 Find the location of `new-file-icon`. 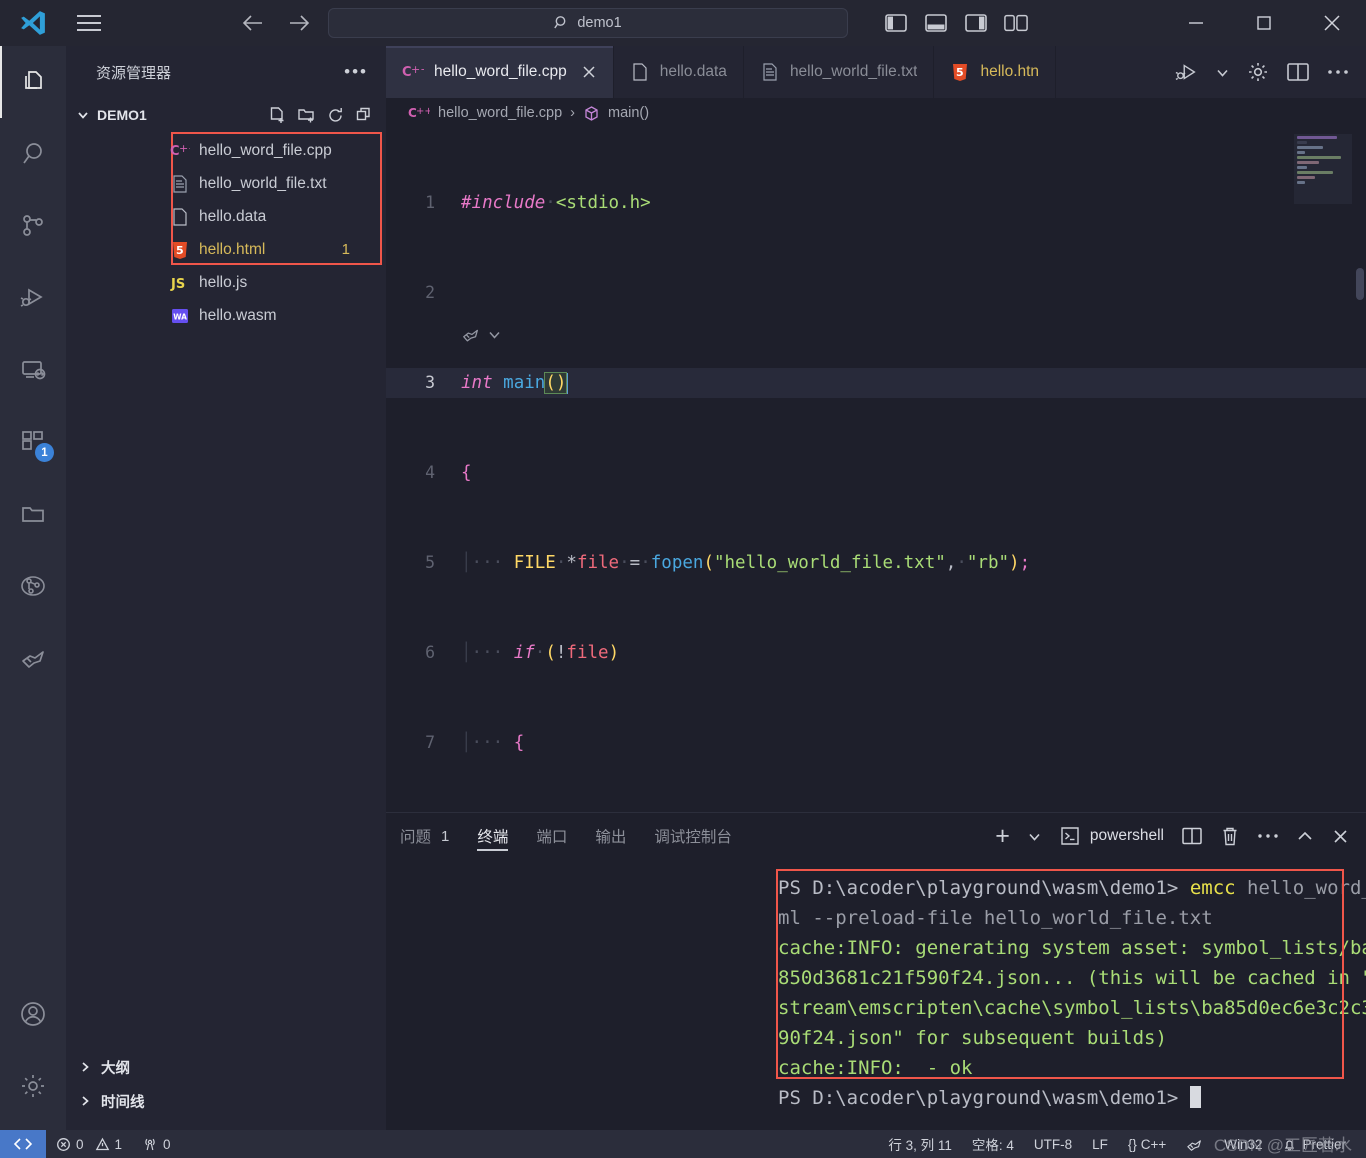

new-file-icon is located at coordinates (277, 115).